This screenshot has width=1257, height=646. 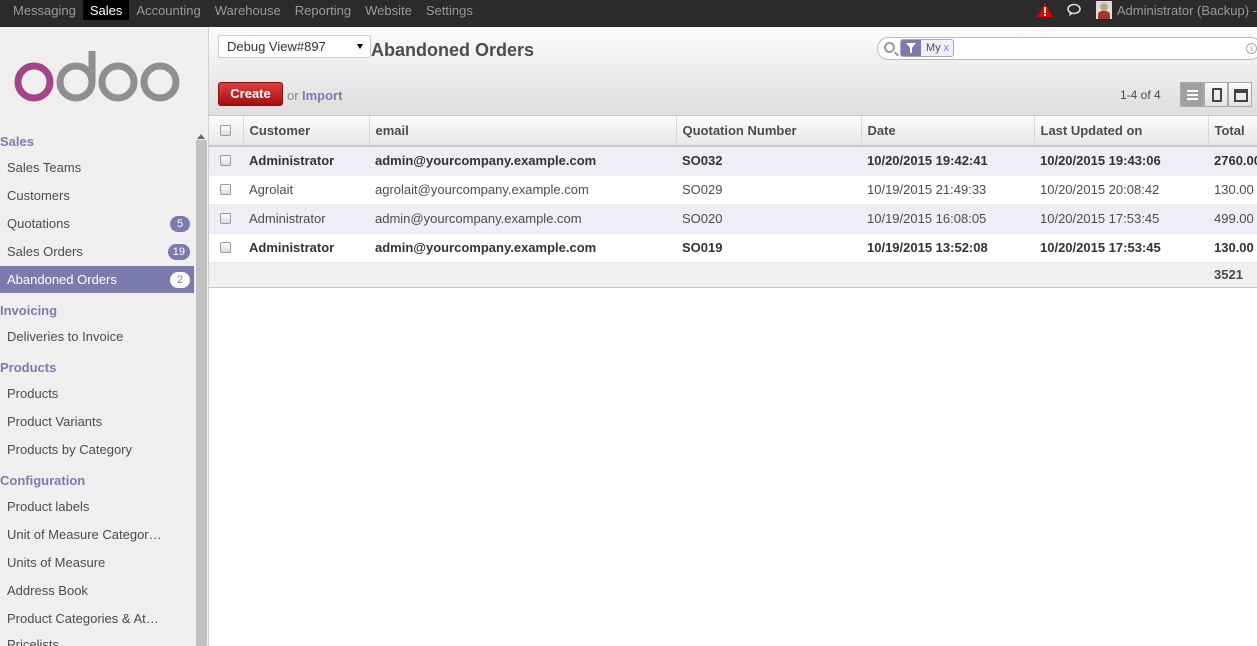 What do you see at coordinates (1232, 274) in the screenshot?
I see `footer-total: 3521` at bounding box center [1232, 274].